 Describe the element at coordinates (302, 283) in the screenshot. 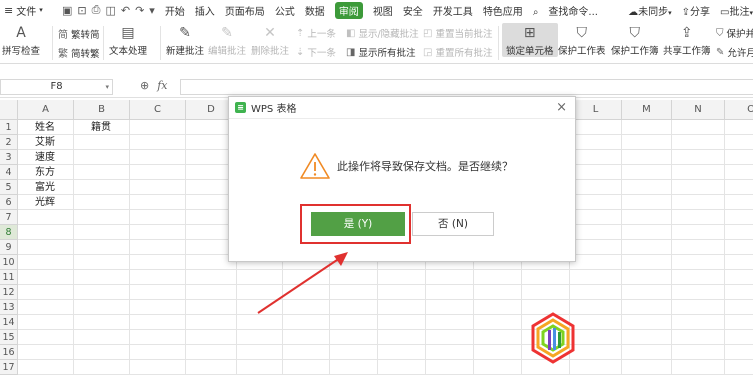

I see `annotation-arrow` at that location.